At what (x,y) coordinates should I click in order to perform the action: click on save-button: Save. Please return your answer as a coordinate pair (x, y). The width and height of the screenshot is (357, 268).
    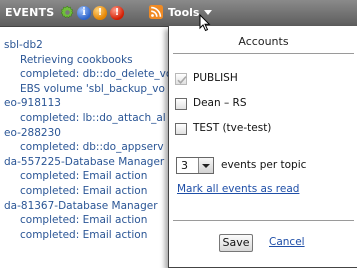
    Looking at the image, I should click on (236, 243).